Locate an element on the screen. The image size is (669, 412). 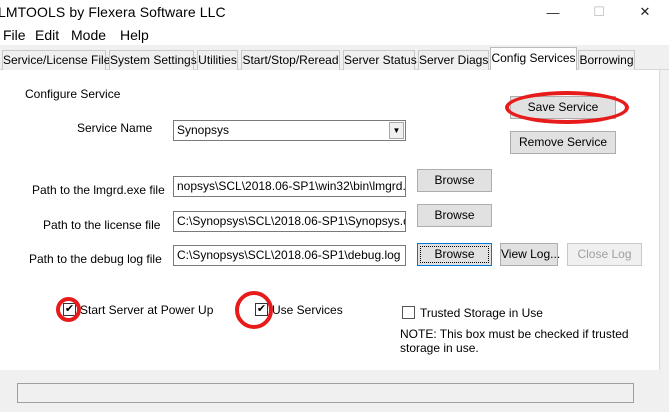
close-button: ✕ is located at coordinates (645, 12).